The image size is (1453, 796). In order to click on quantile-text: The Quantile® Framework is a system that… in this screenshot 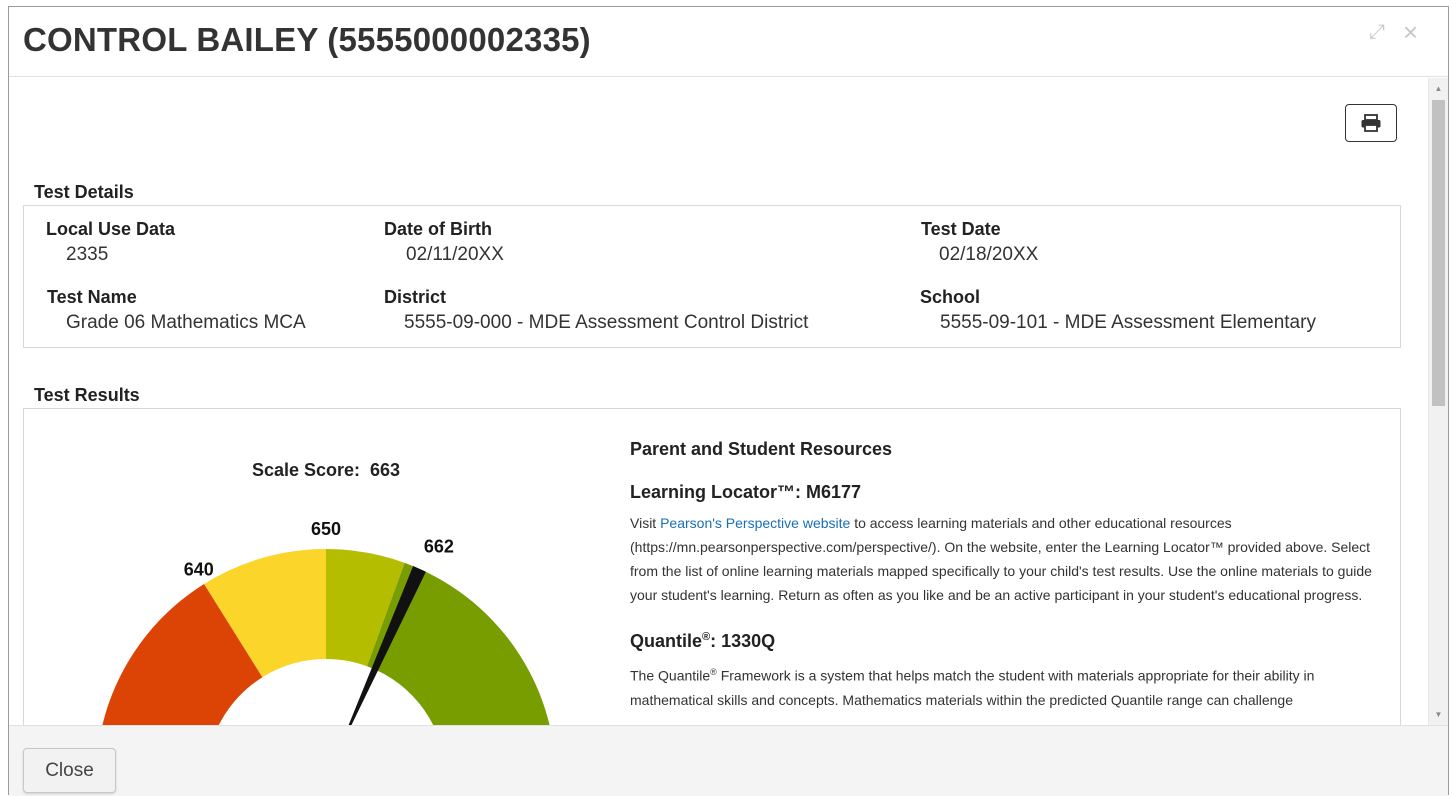, I will do `click(1005, 686)`.